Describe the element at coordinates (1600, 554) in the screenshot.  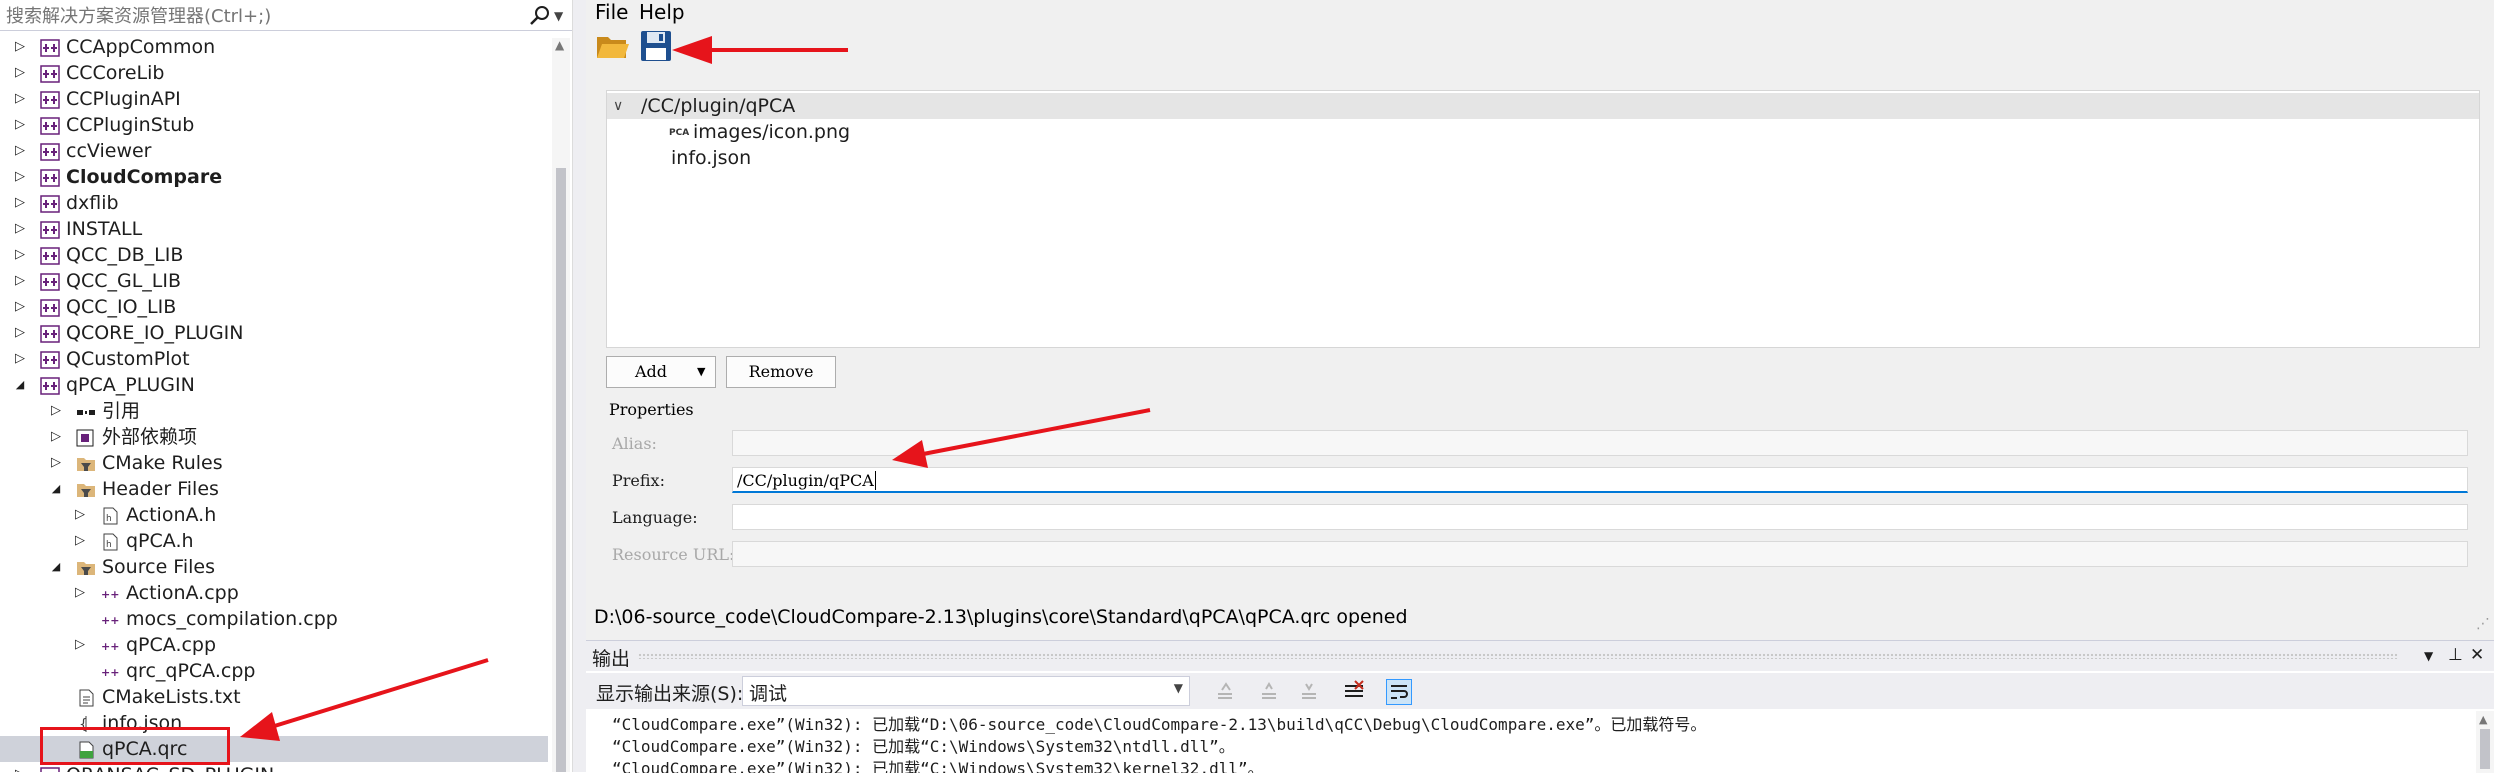
I see `resource-url-field` at that location.